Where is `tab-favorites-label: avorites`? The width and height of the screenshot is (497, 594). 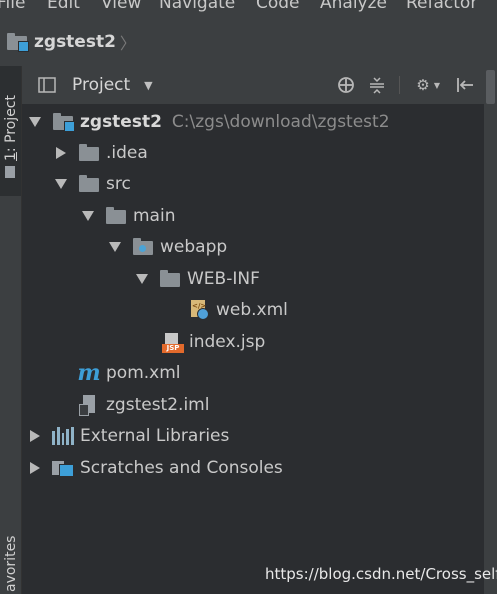 tab-favorites-label: avorites is located at coordinates (11, 564).